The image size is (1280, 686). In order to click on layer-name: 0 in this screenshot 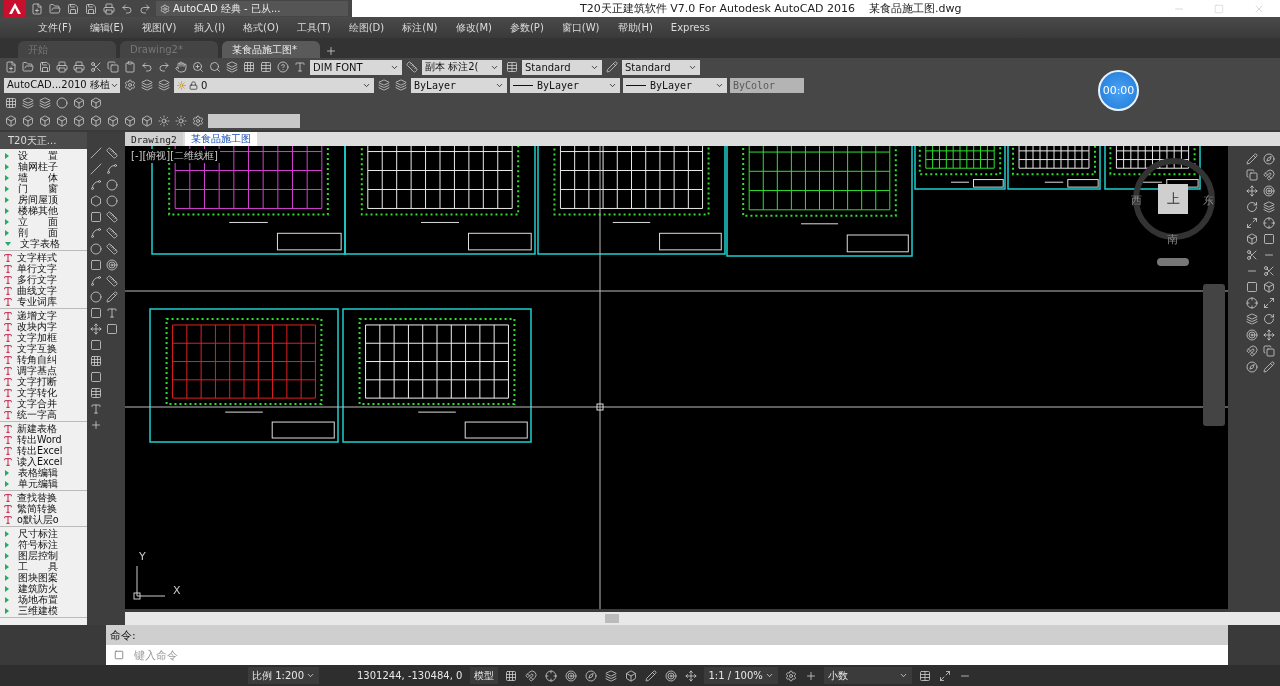, I will do `click(204, 85)`.